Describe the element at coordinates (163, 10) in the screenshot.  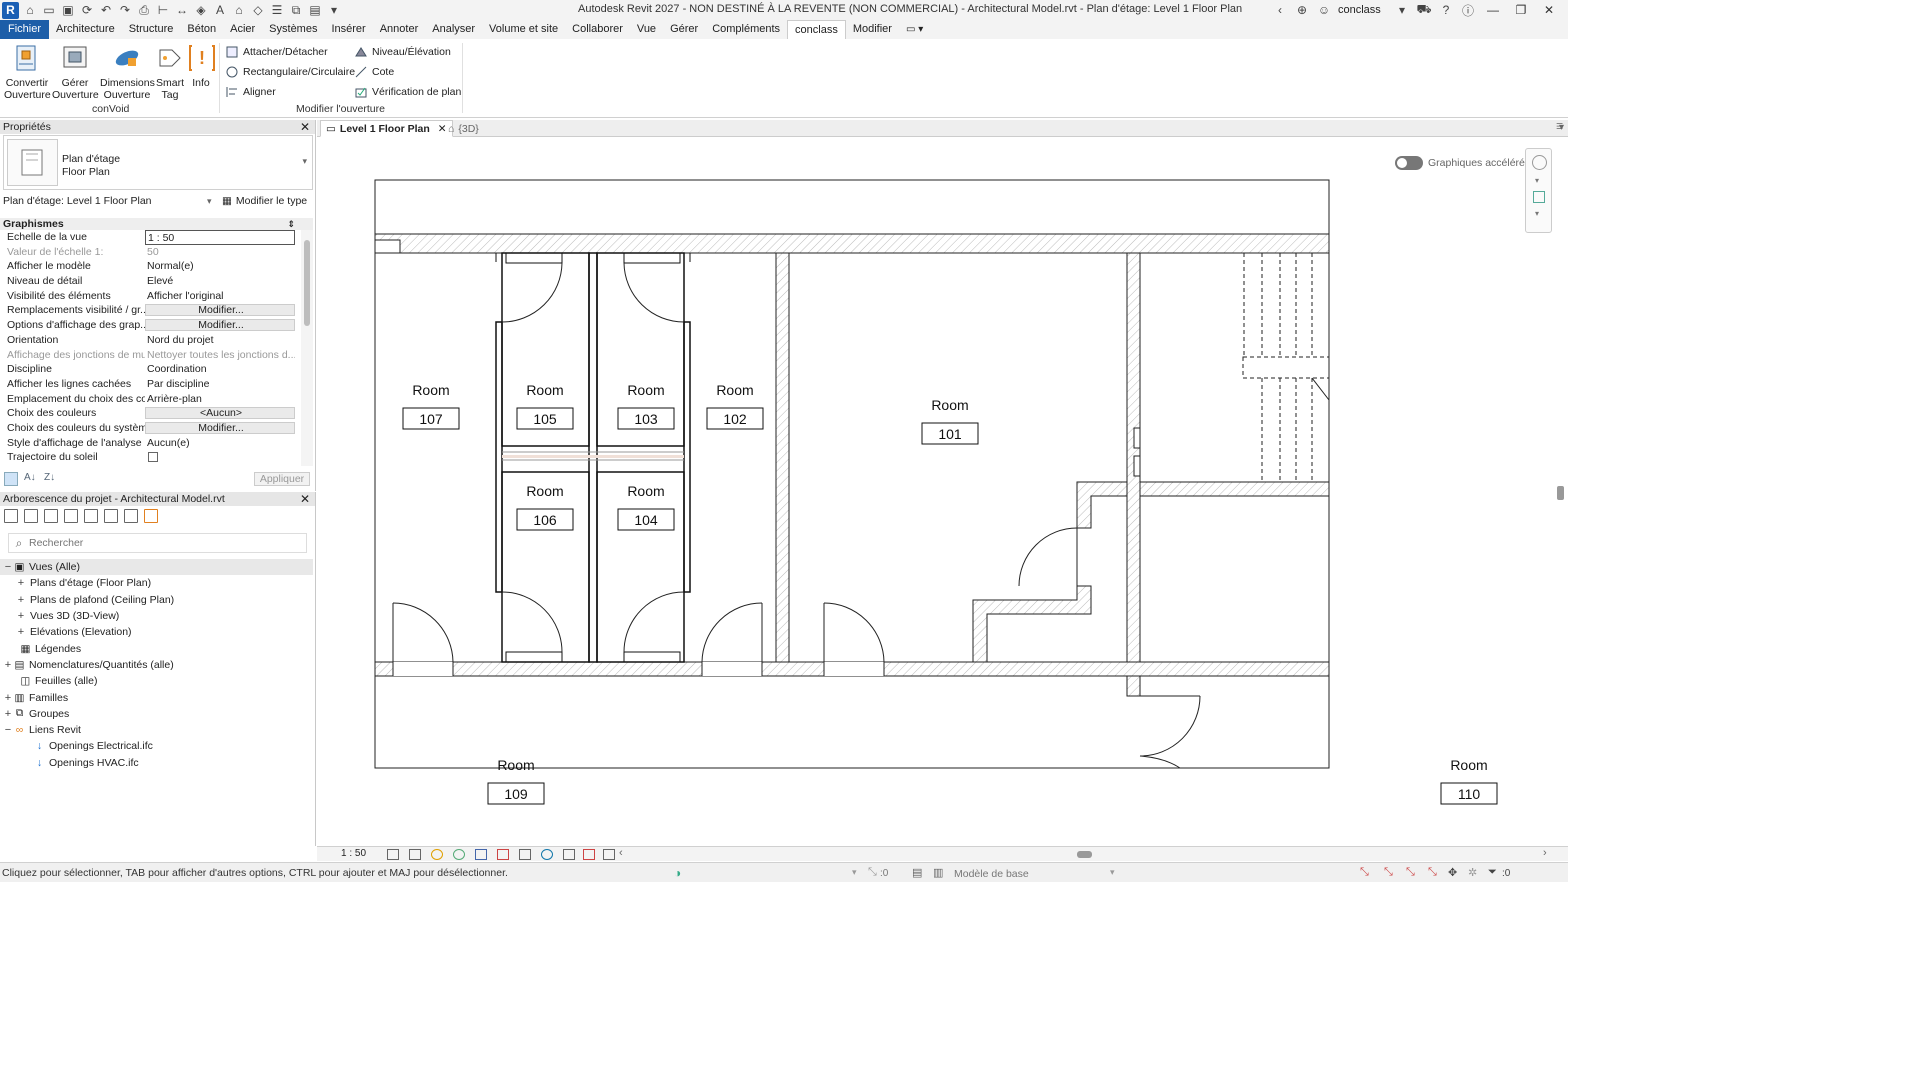
I see `measure-icon: ⊢` at that location.